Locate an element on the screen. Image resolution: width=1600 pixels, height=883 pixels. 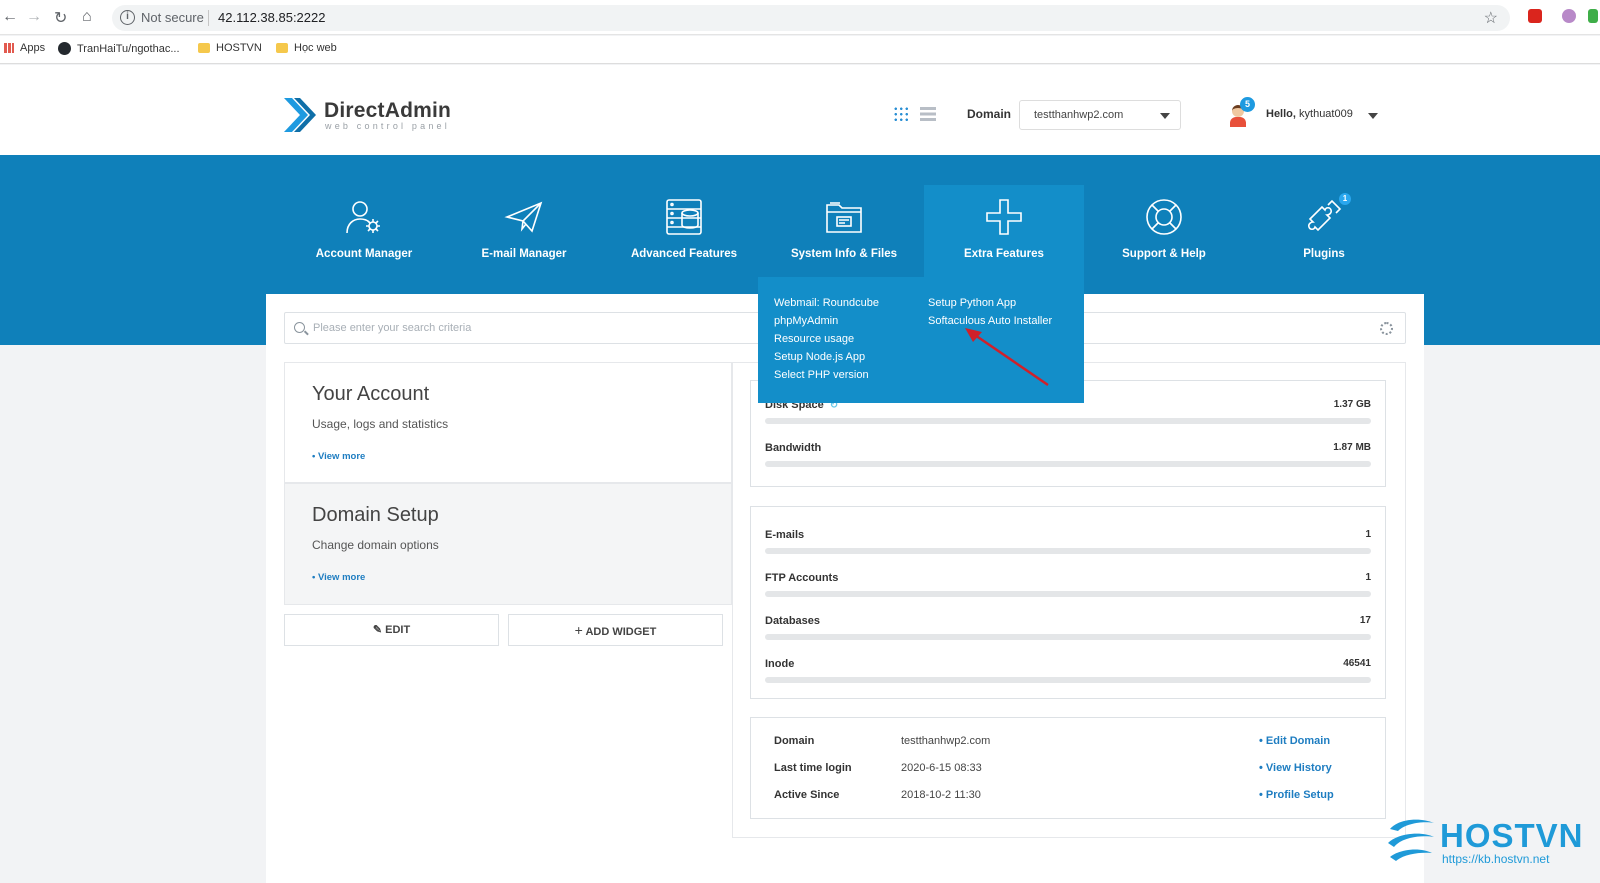
username: kythuat009 is located at coordinates (1326, 114).